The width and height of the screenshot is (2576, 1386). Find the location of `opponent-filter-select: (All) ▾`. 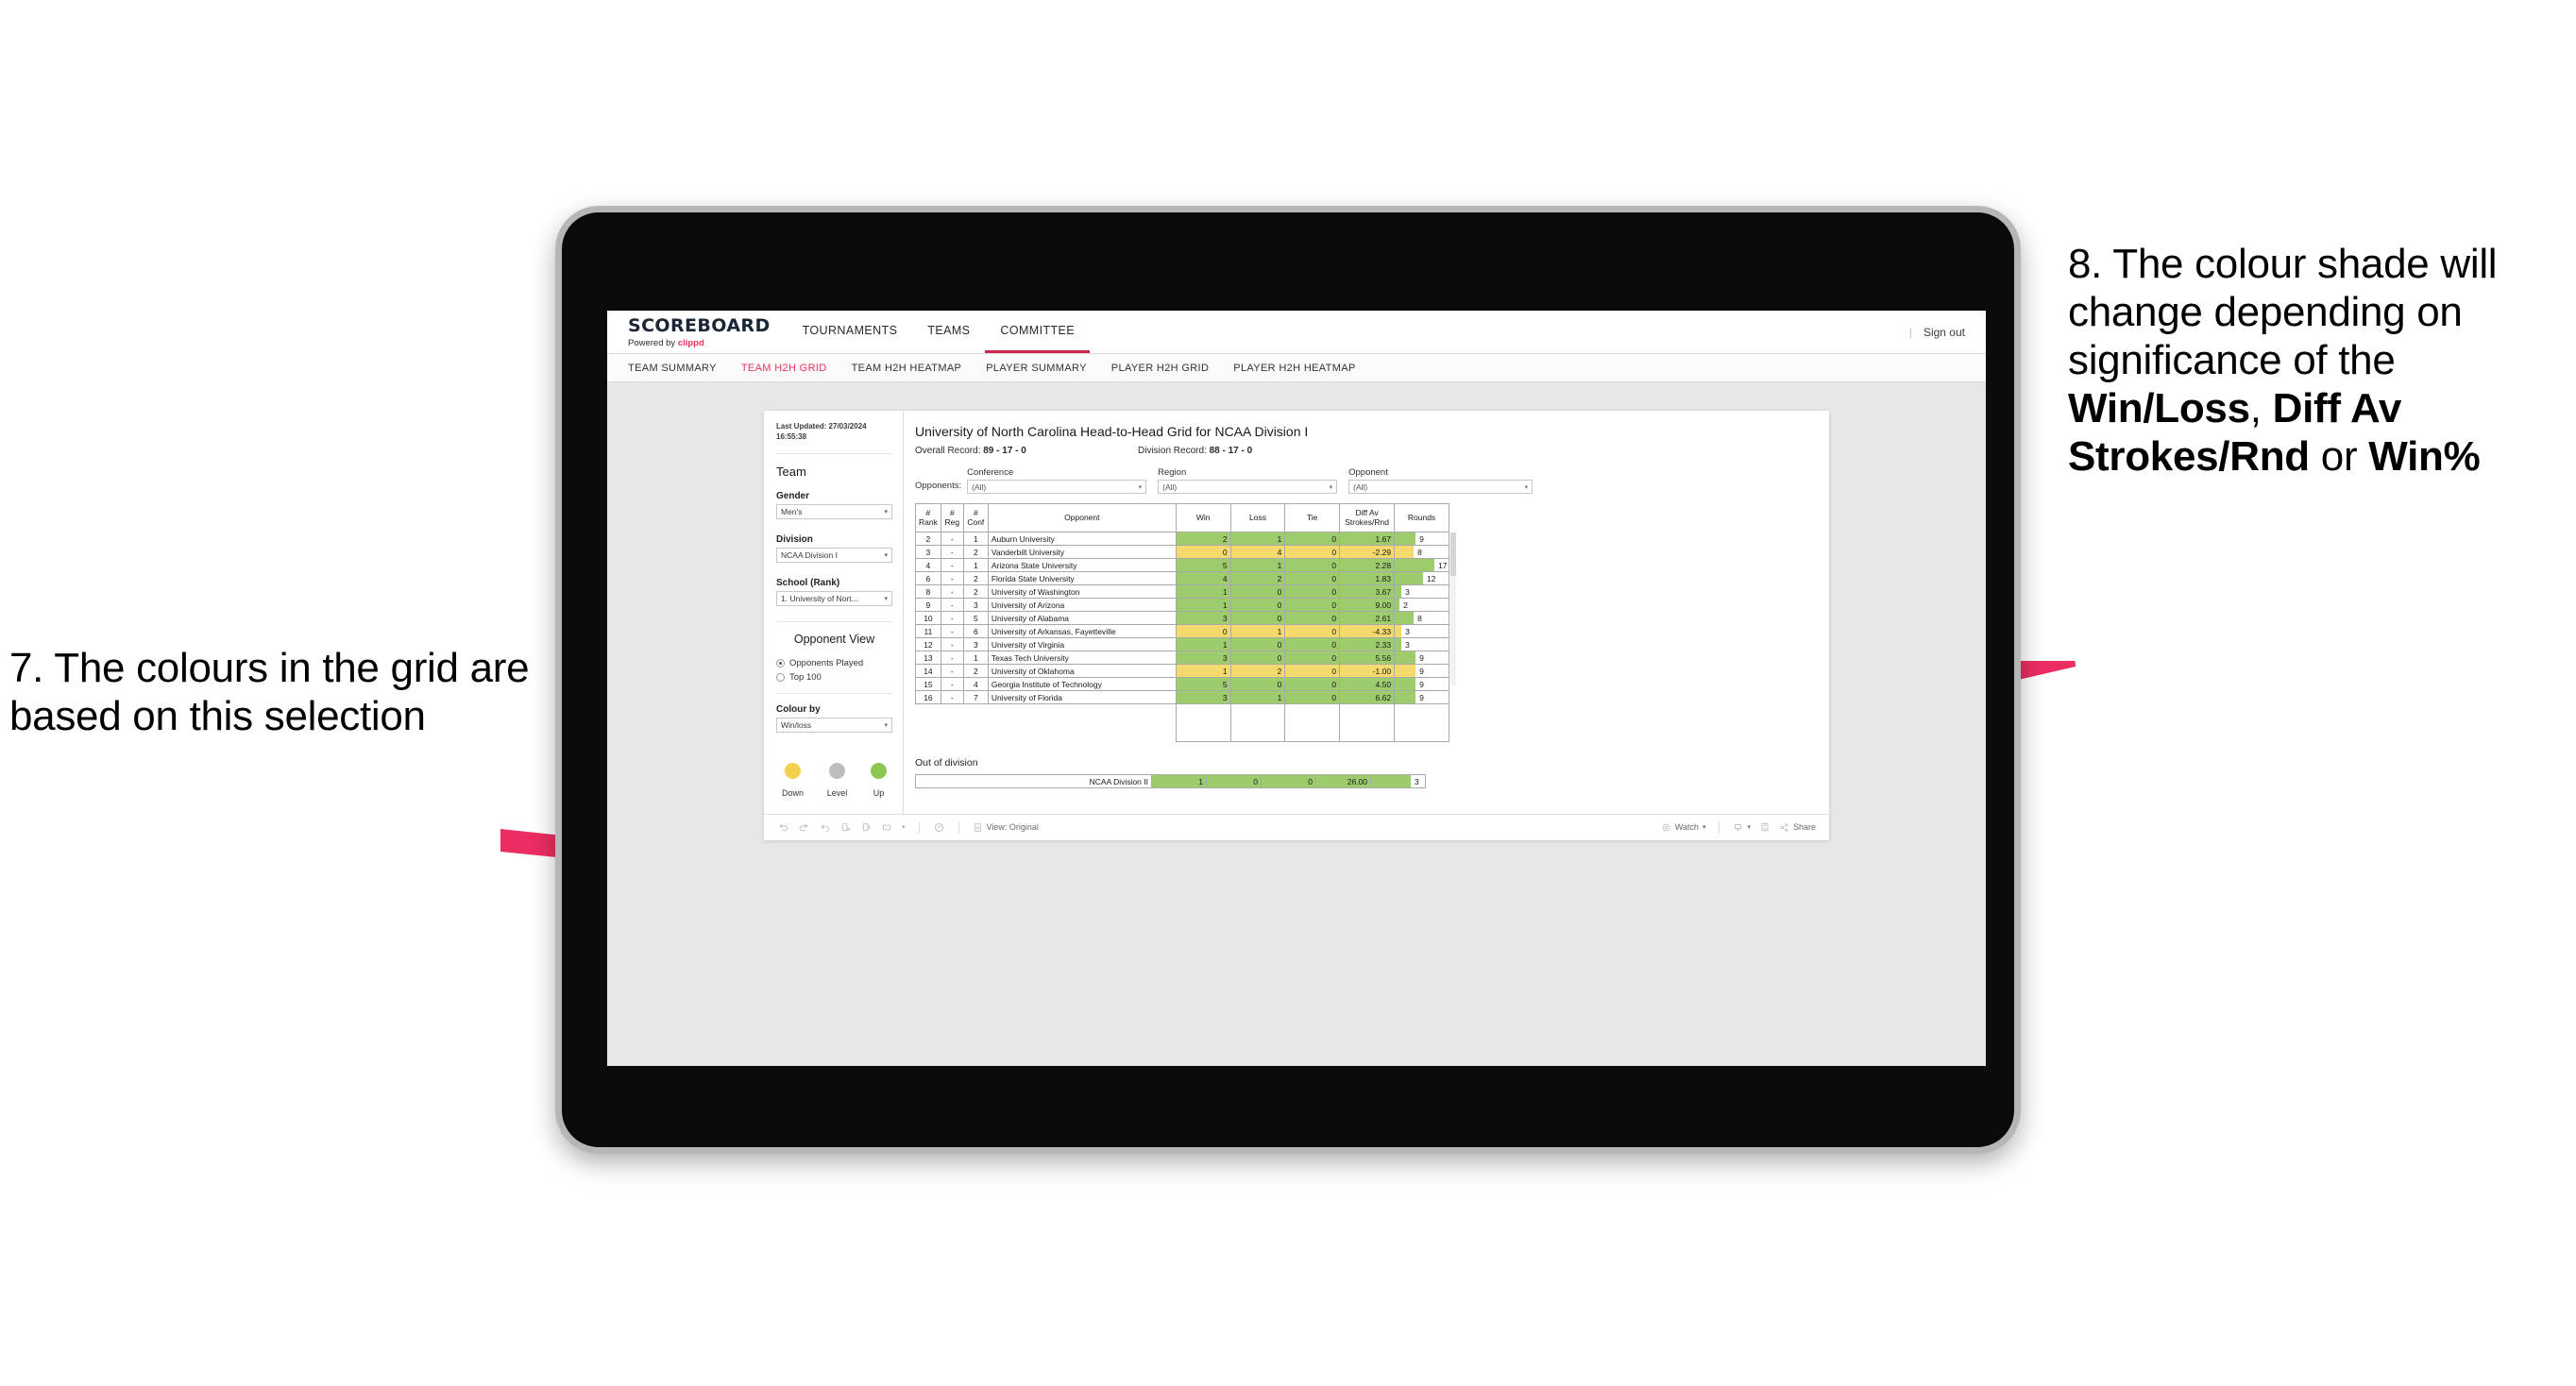

opponent-filter-select: (All) ▾ is located at coordinates (1441, 487).